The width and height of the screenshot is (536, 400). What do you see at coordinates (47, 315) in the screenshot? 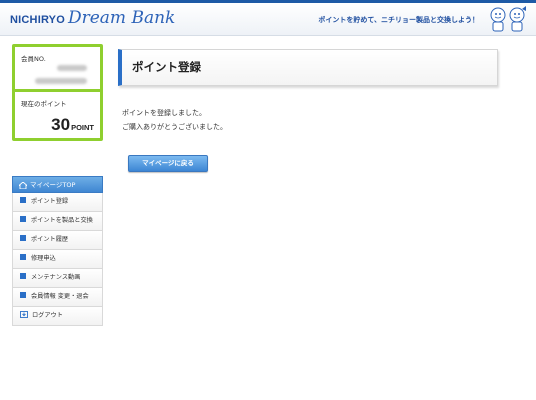
I see `nav-item-label: ログアウト` at bounding box center [47, 315].